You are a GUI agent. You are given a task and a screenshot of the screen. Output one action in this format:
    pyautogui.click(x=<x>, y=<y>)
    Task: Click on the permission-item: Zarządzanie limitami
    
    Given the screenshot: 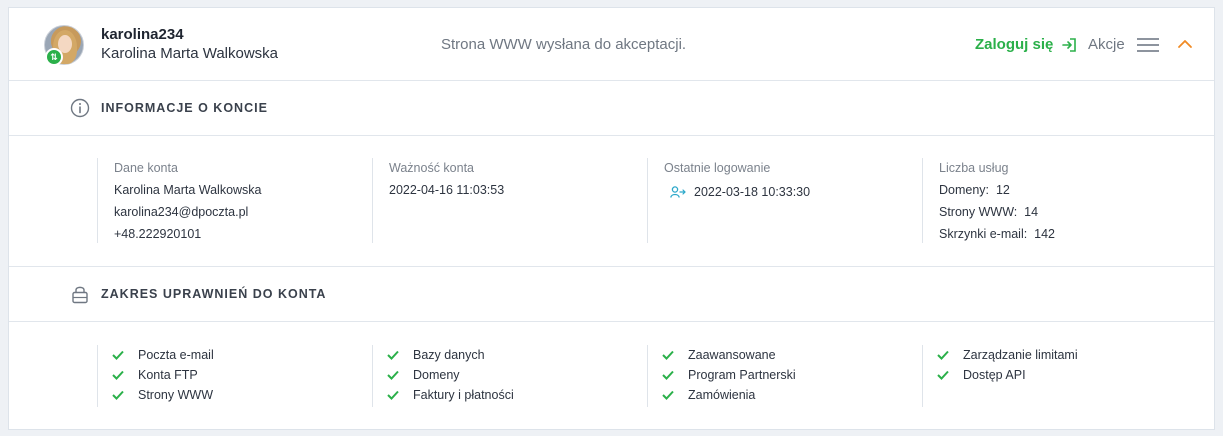 What is the action you would take?
    pyautogui.click(x=1064, y=355)
    